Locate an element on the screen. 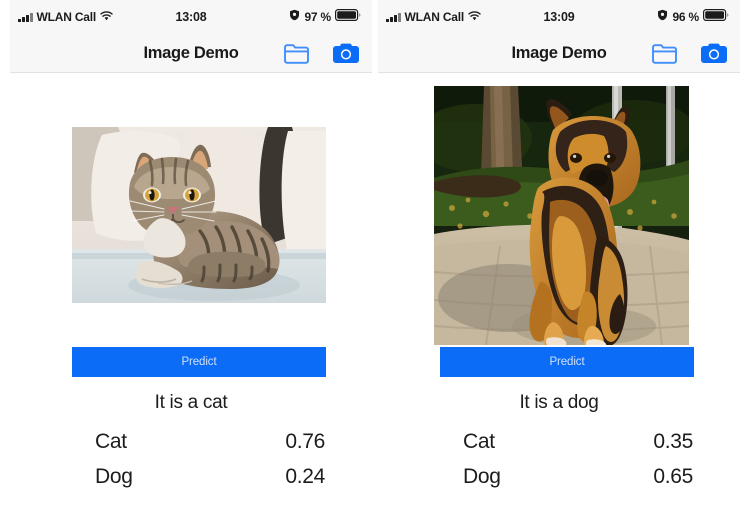 Image resolution: width=750 pixels, height=527 pixels. prediction-verdict: It is a cat is located at coordinates (191, 402).